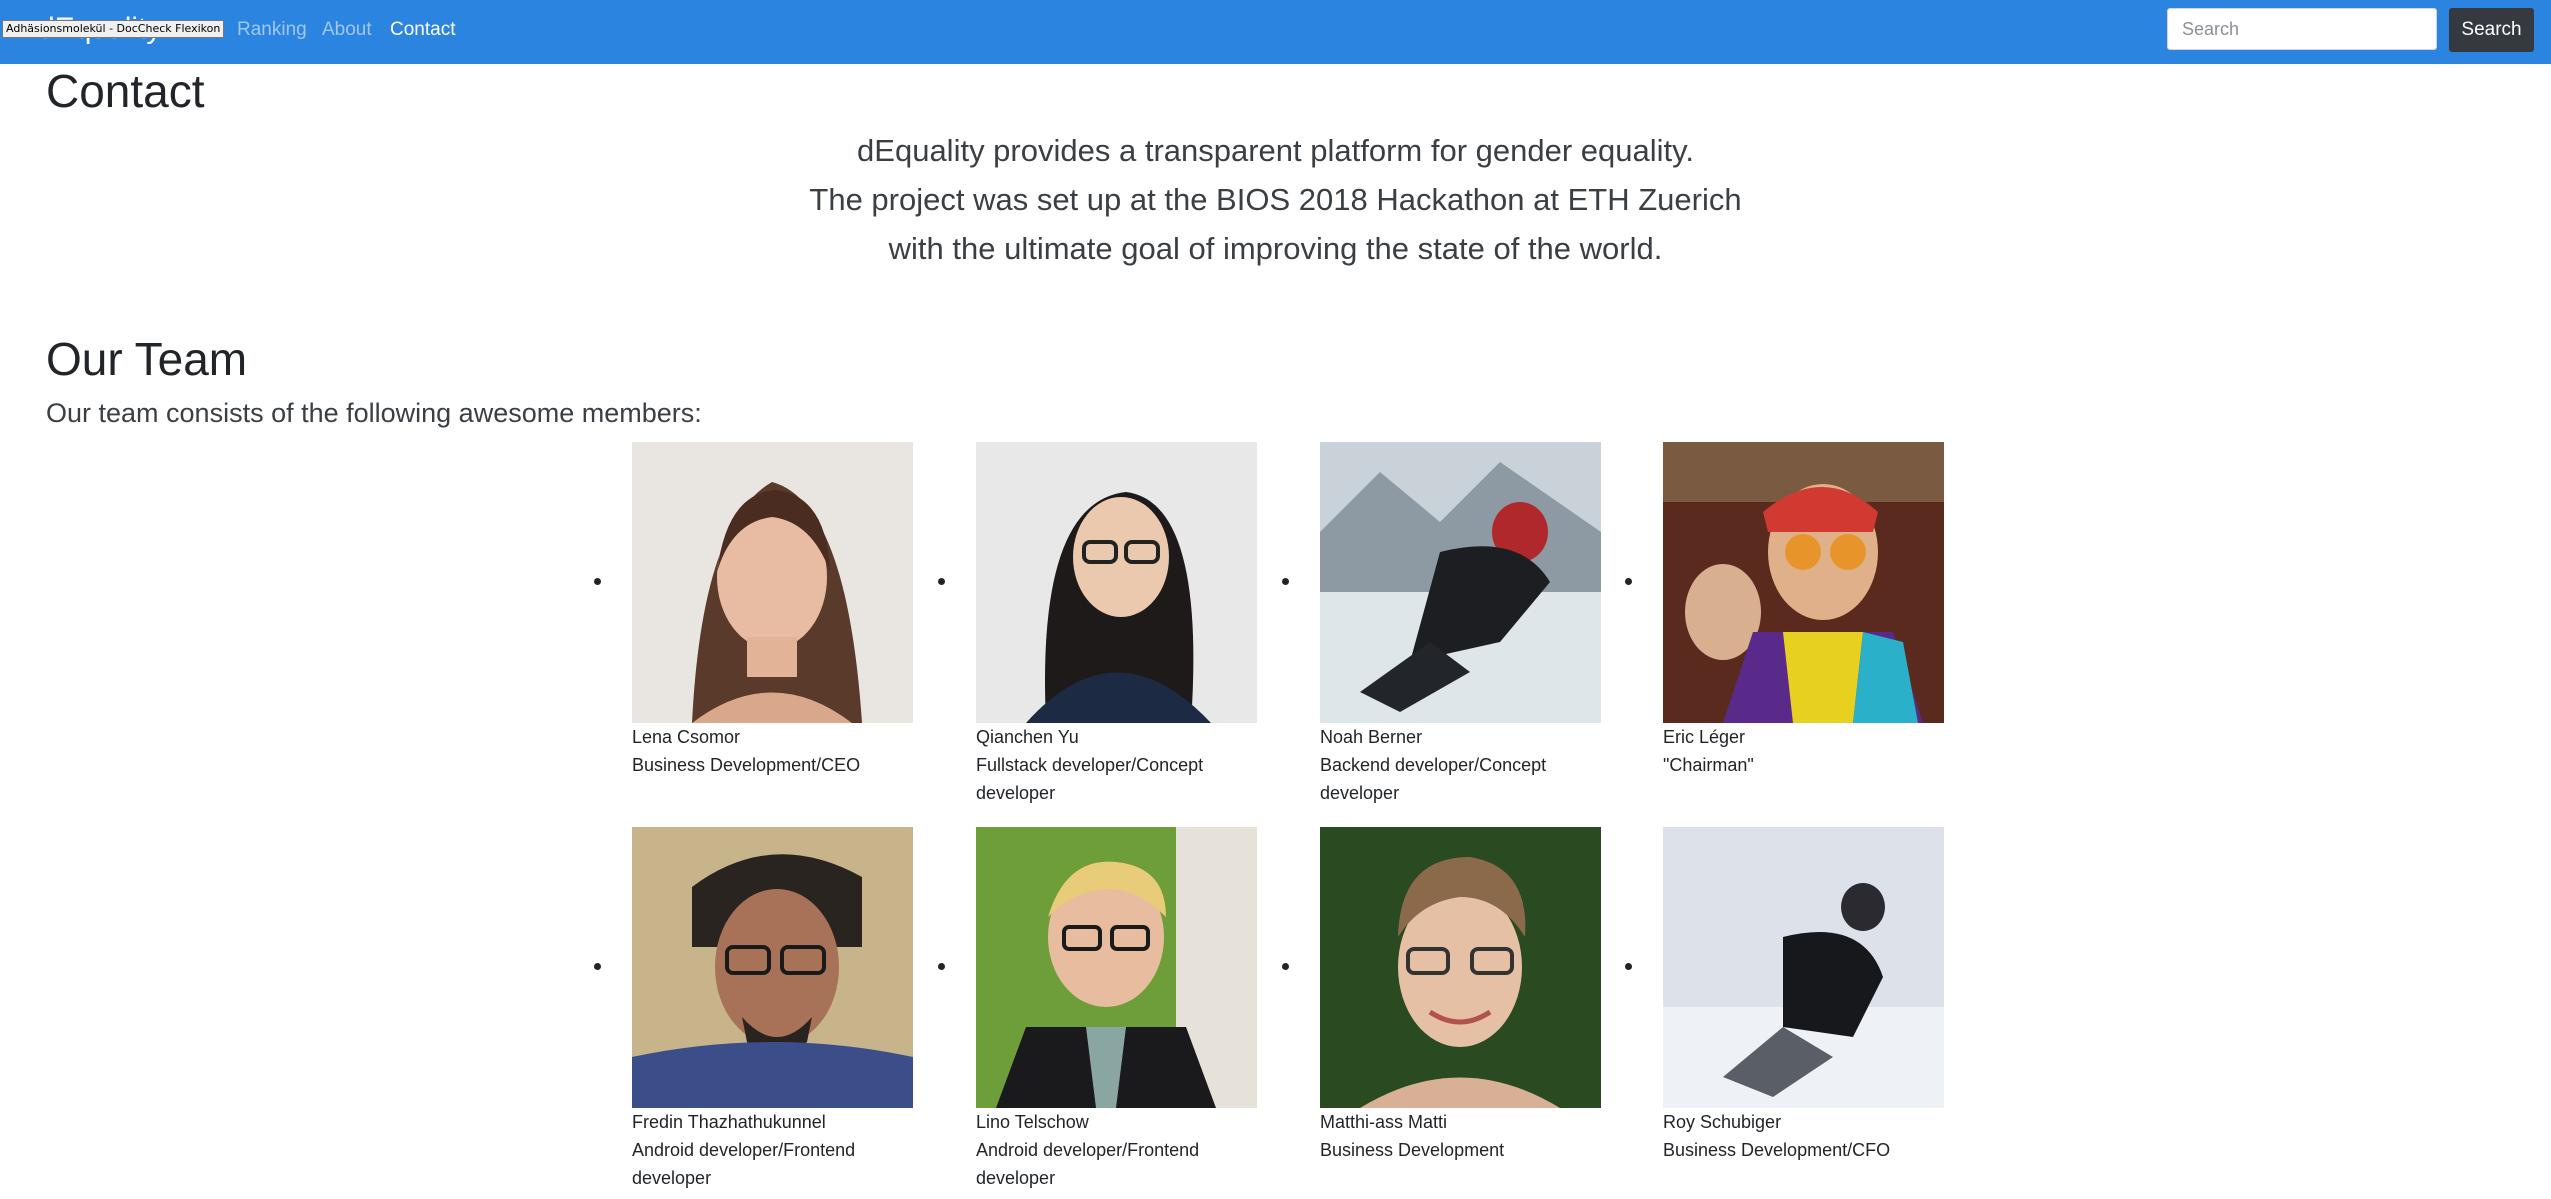  I want to click on search-button: Search, so click(2491, 30).